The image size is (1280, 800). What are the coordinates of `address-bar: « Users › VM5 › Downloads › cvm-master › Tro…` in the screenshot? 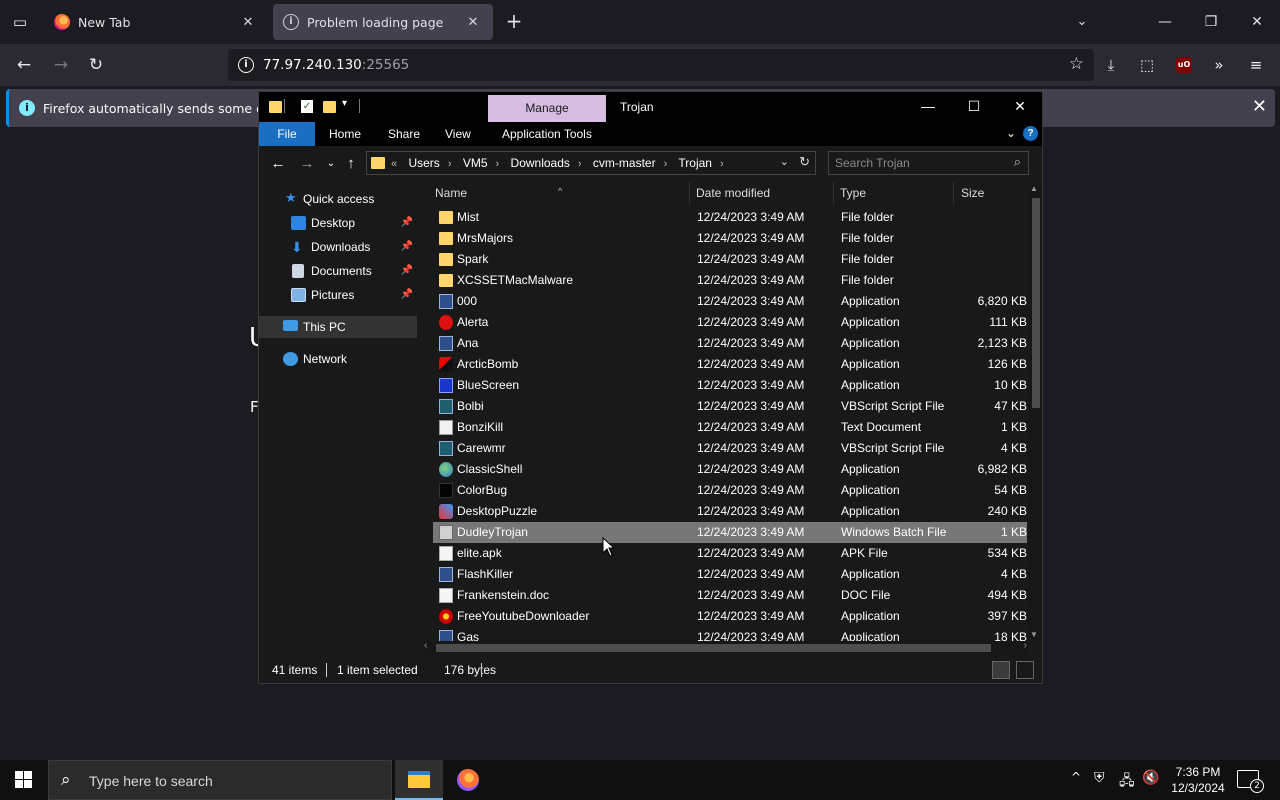 It's located at (591, 163).